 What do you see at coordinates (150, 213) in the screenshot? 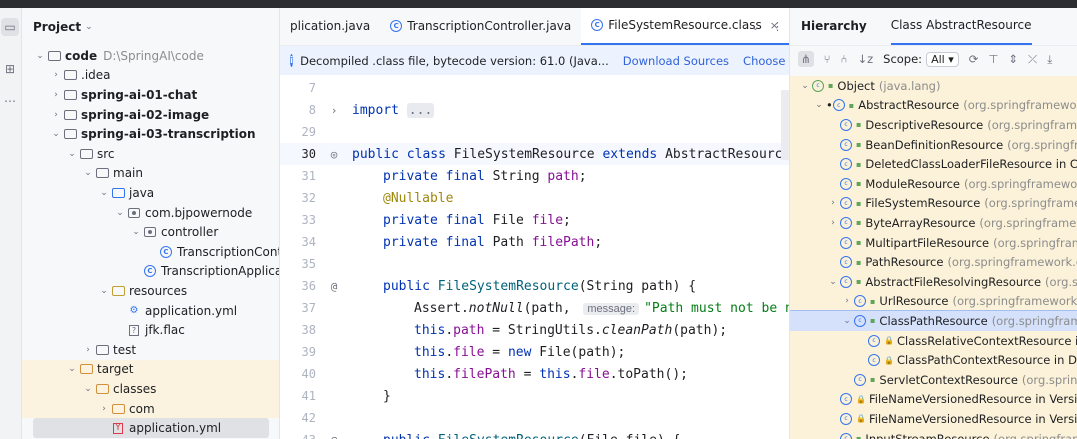
I see `tree-node: ⌄ com.bjpowernode` at bounding box center [150, 213].